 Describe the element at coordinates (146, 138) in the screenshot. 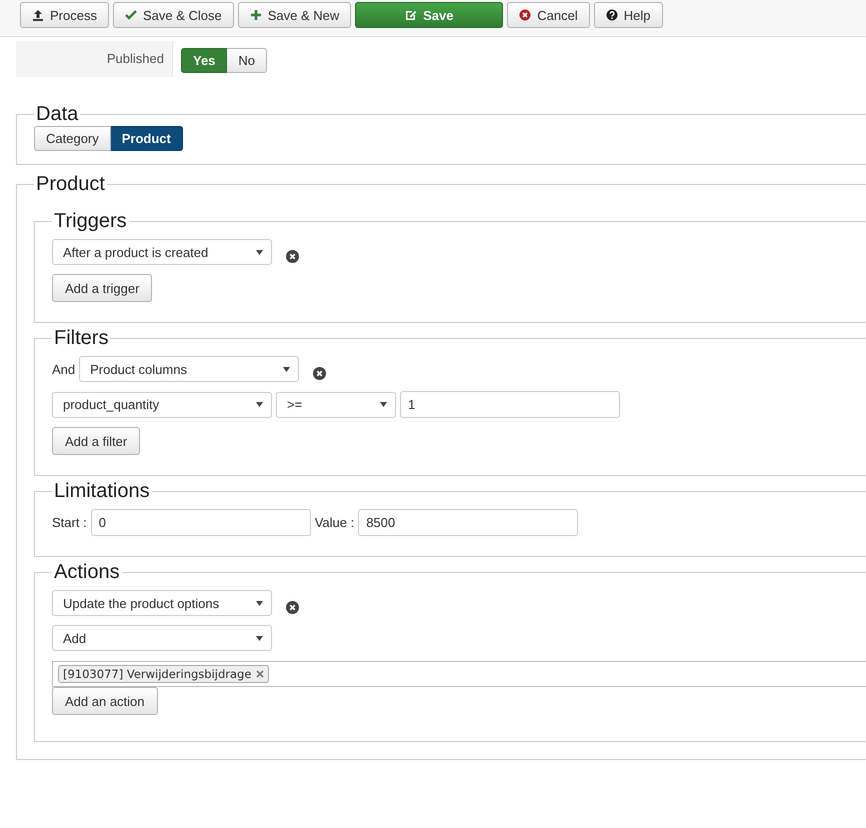

I see `toggle-option: Product` at that location.